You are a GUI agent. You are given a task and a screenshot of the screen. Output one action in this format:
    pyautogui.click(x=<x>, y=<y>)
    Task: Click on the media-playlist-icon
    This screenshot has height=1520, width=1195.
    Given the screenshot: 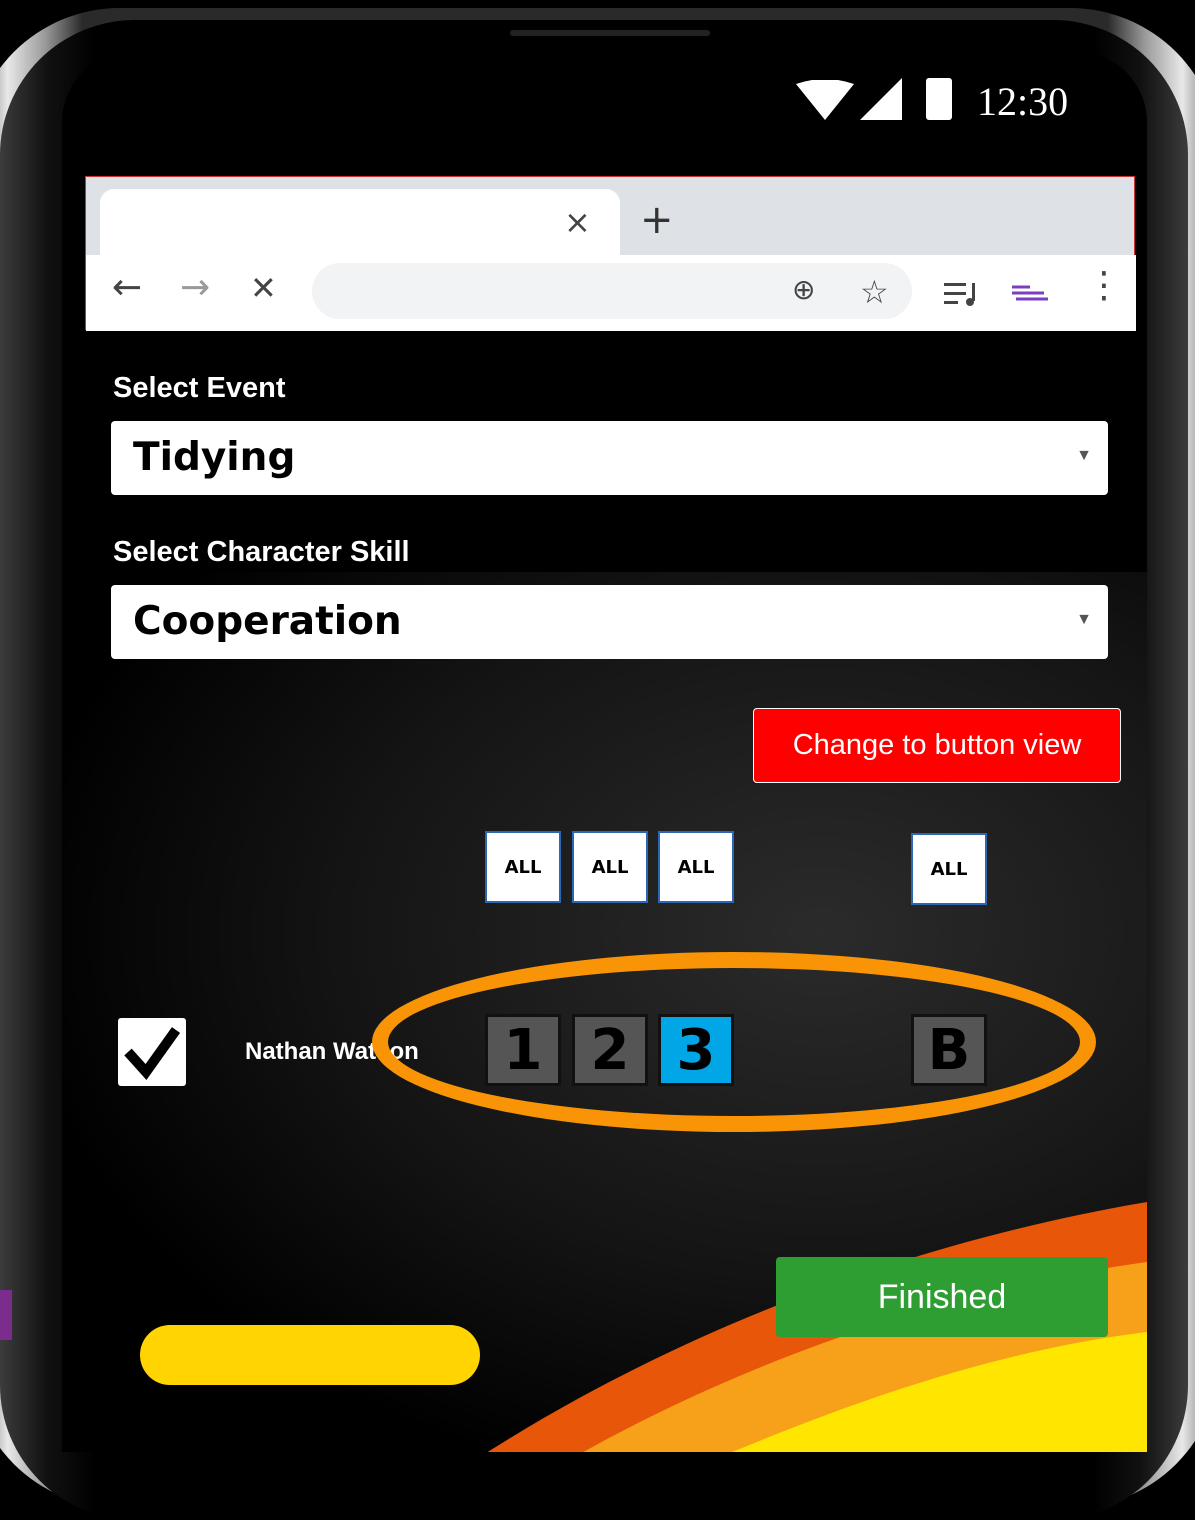 What is the action you would take?
    pyautogui.click(x=962, y=294)
    